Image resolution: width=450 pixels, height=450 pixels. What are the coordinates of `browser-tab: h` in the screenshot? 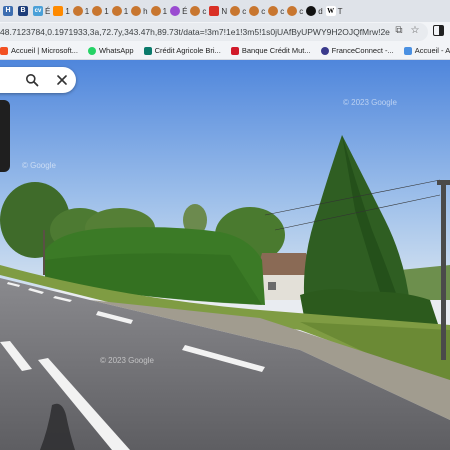 It's located at (139, 11).